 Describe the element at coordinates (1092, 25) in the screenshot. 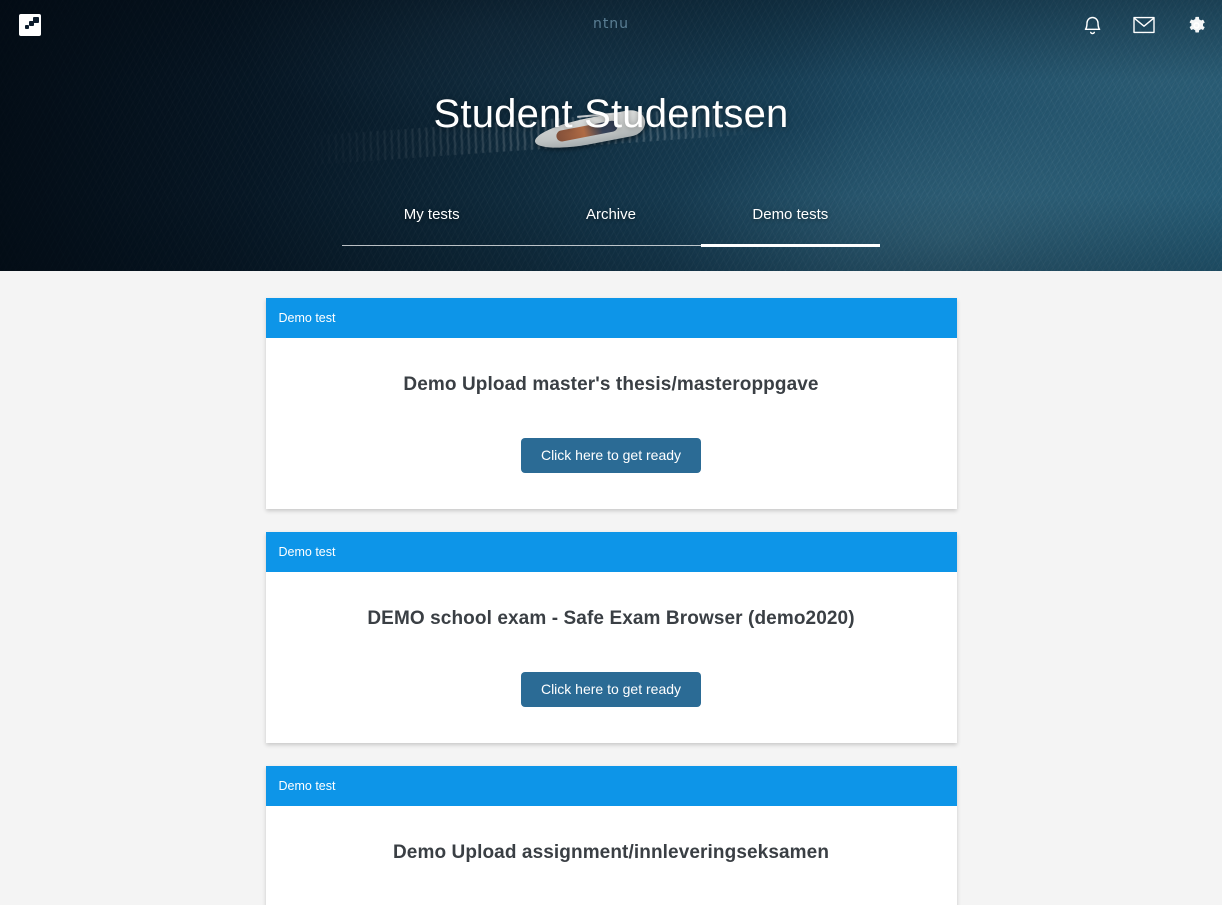

I see `bell-icon` at that location.